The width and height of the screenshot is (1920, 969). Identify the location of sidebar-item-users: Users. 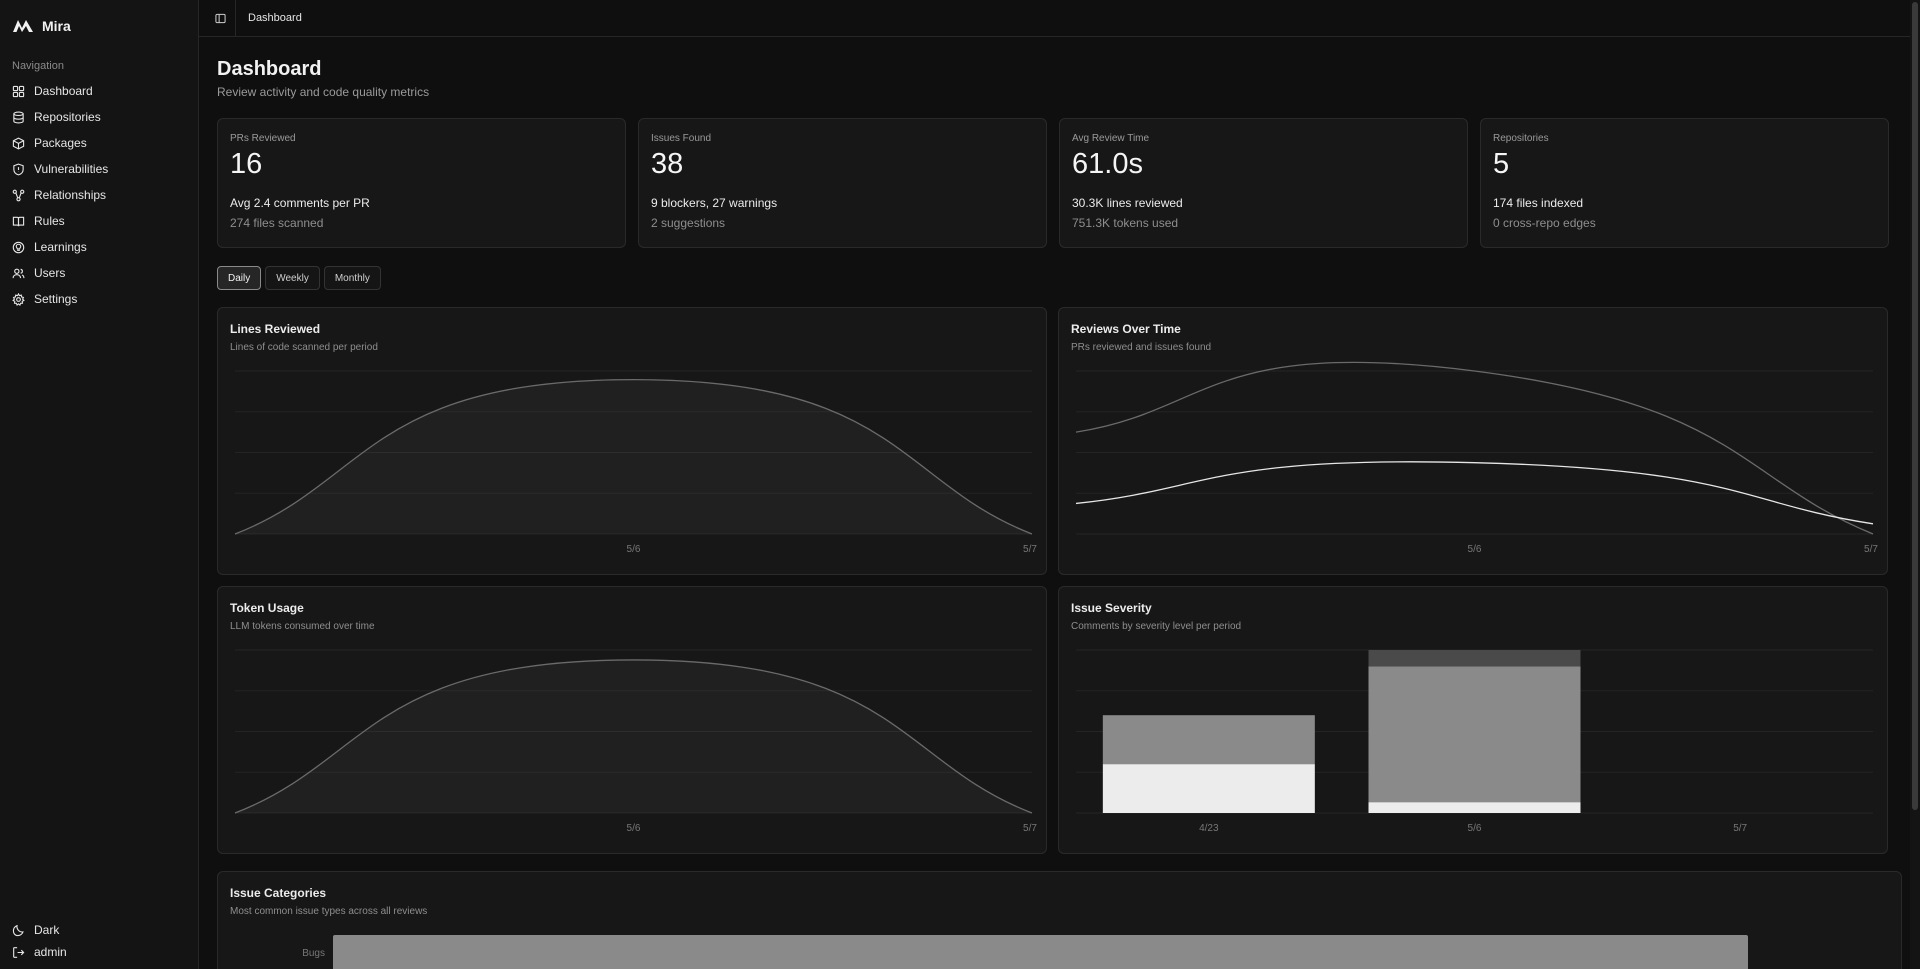
(99, 273).